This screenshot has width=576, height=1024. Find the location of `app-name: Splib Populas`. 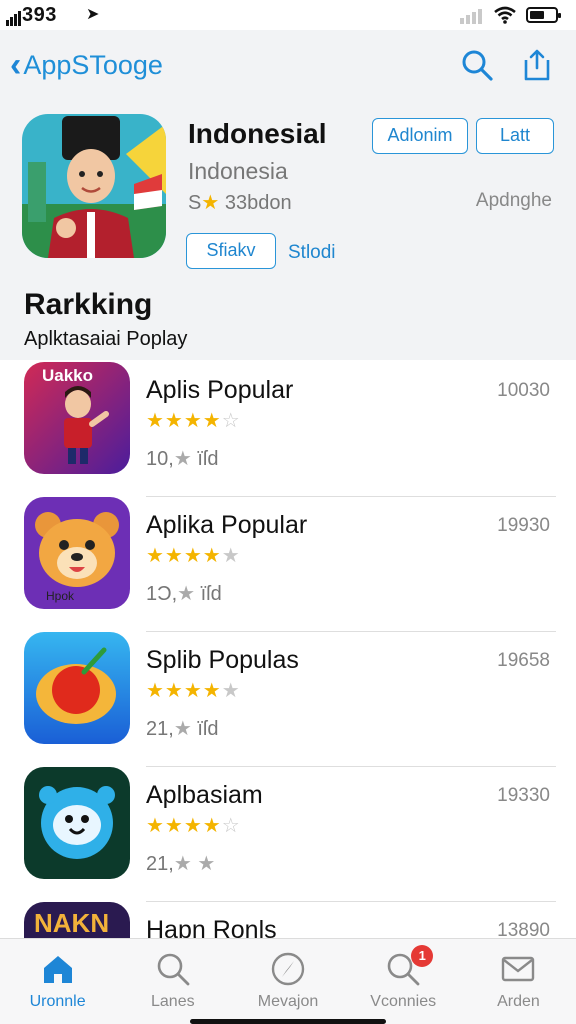

app-name: Splib Populas is located at coordinates (222, 660).